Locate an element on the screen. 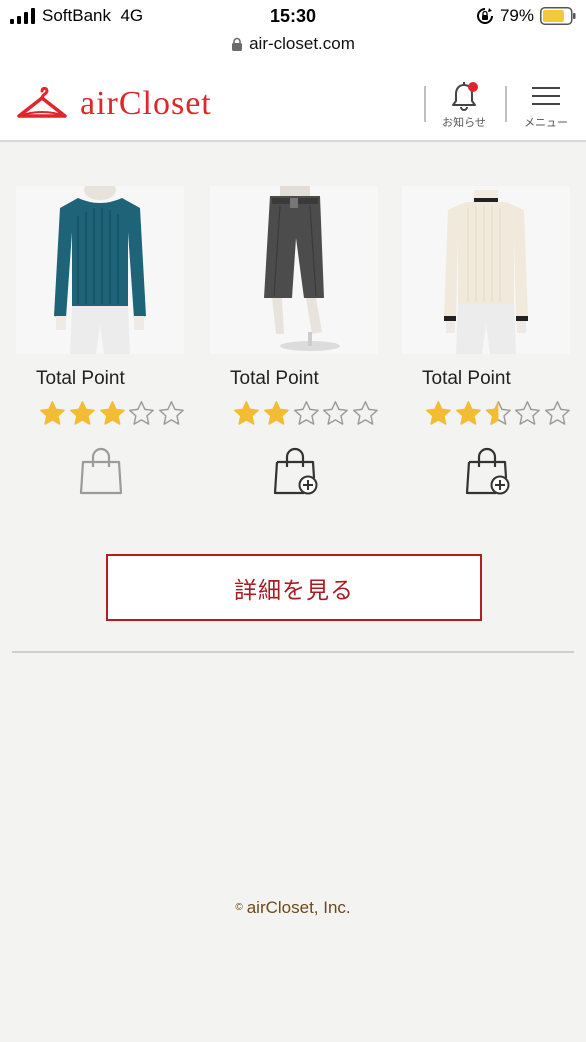 This screenshot has width=586, height=1042. notifications-label: お知らせ is located at coordinates (464, 123).